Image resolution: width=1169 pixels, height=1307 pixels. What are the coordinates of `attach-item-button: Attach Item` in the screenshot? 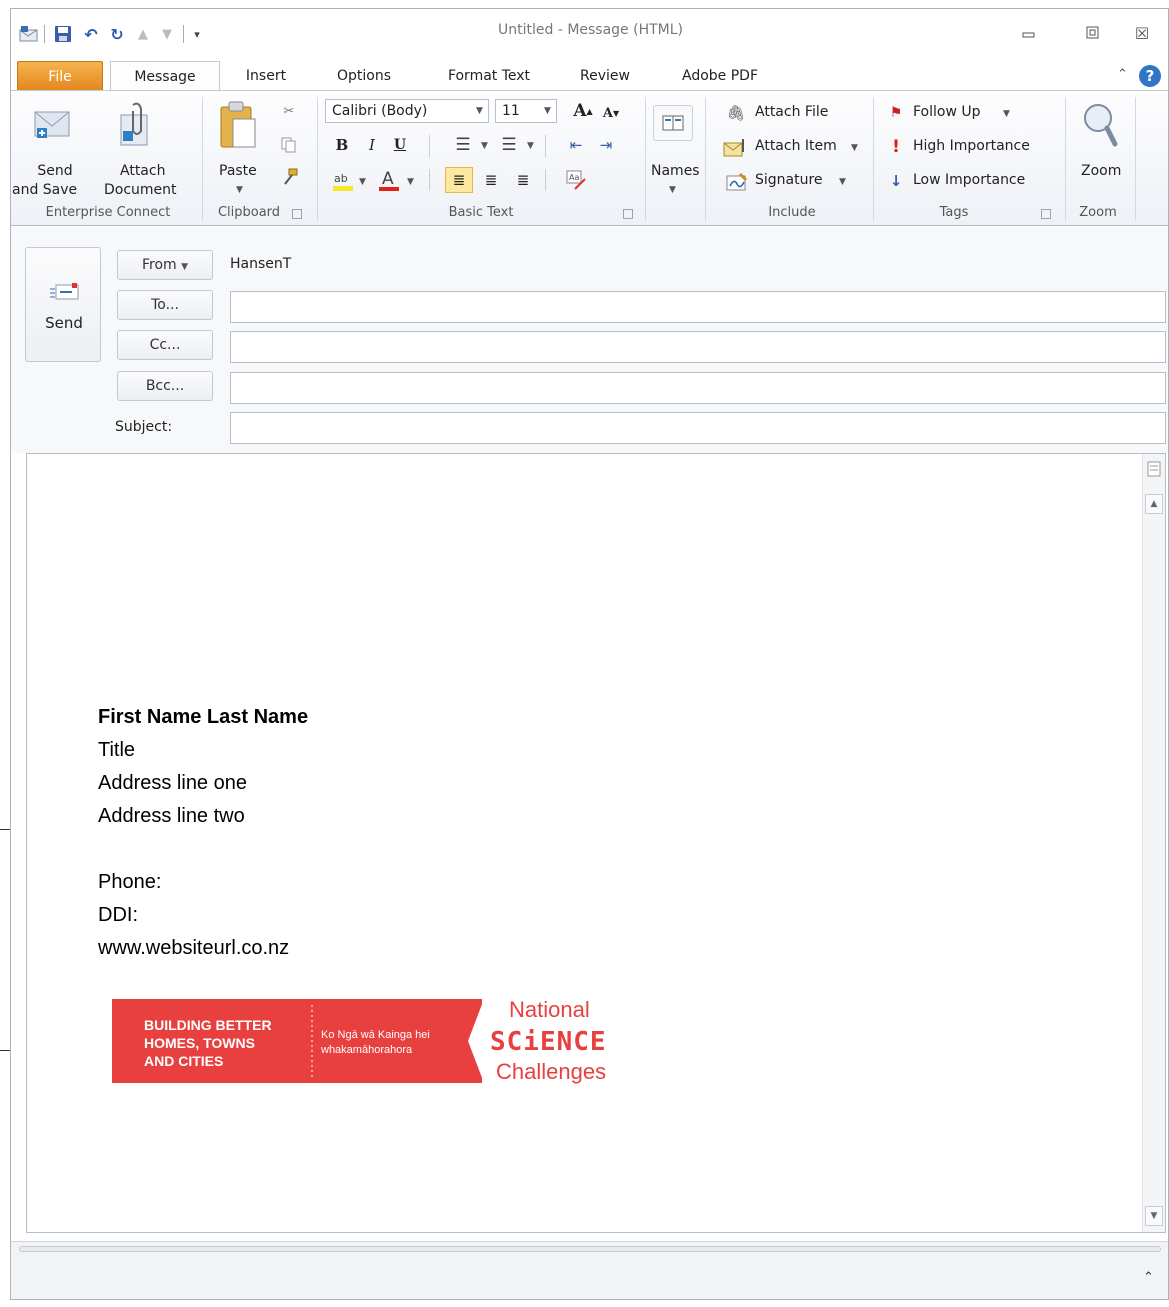 It's located at (796, 146).